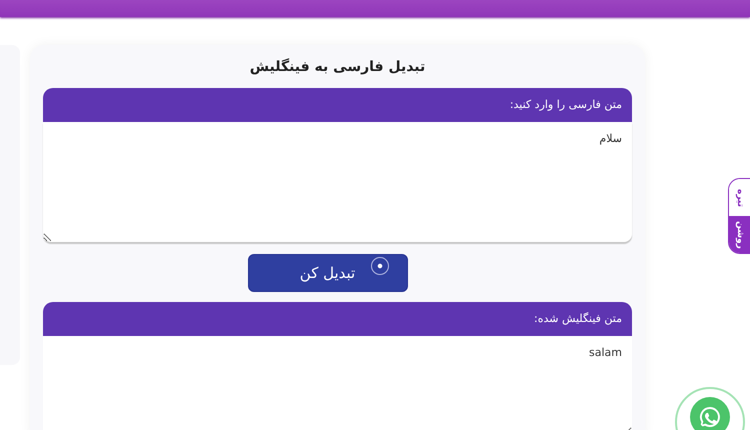 The width and height of the screenshot is (750, 430). I want to click on convert-button: تبدیل کن, so click(328, 273).